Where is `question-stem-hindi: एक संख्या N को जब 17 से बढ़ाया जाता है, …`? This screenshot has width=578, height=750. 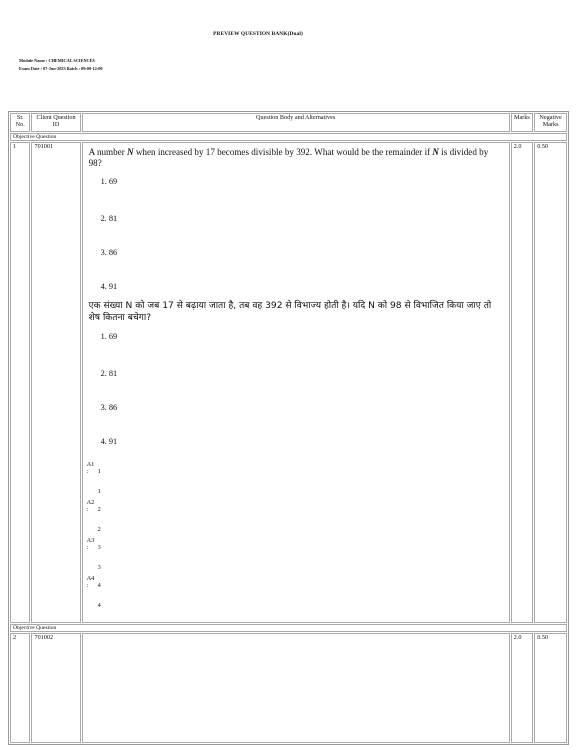
question-stem-hindi: एक संख्या N को जब 17 से बढ़ाया जाता है, … is located at coordinates (290, 312).